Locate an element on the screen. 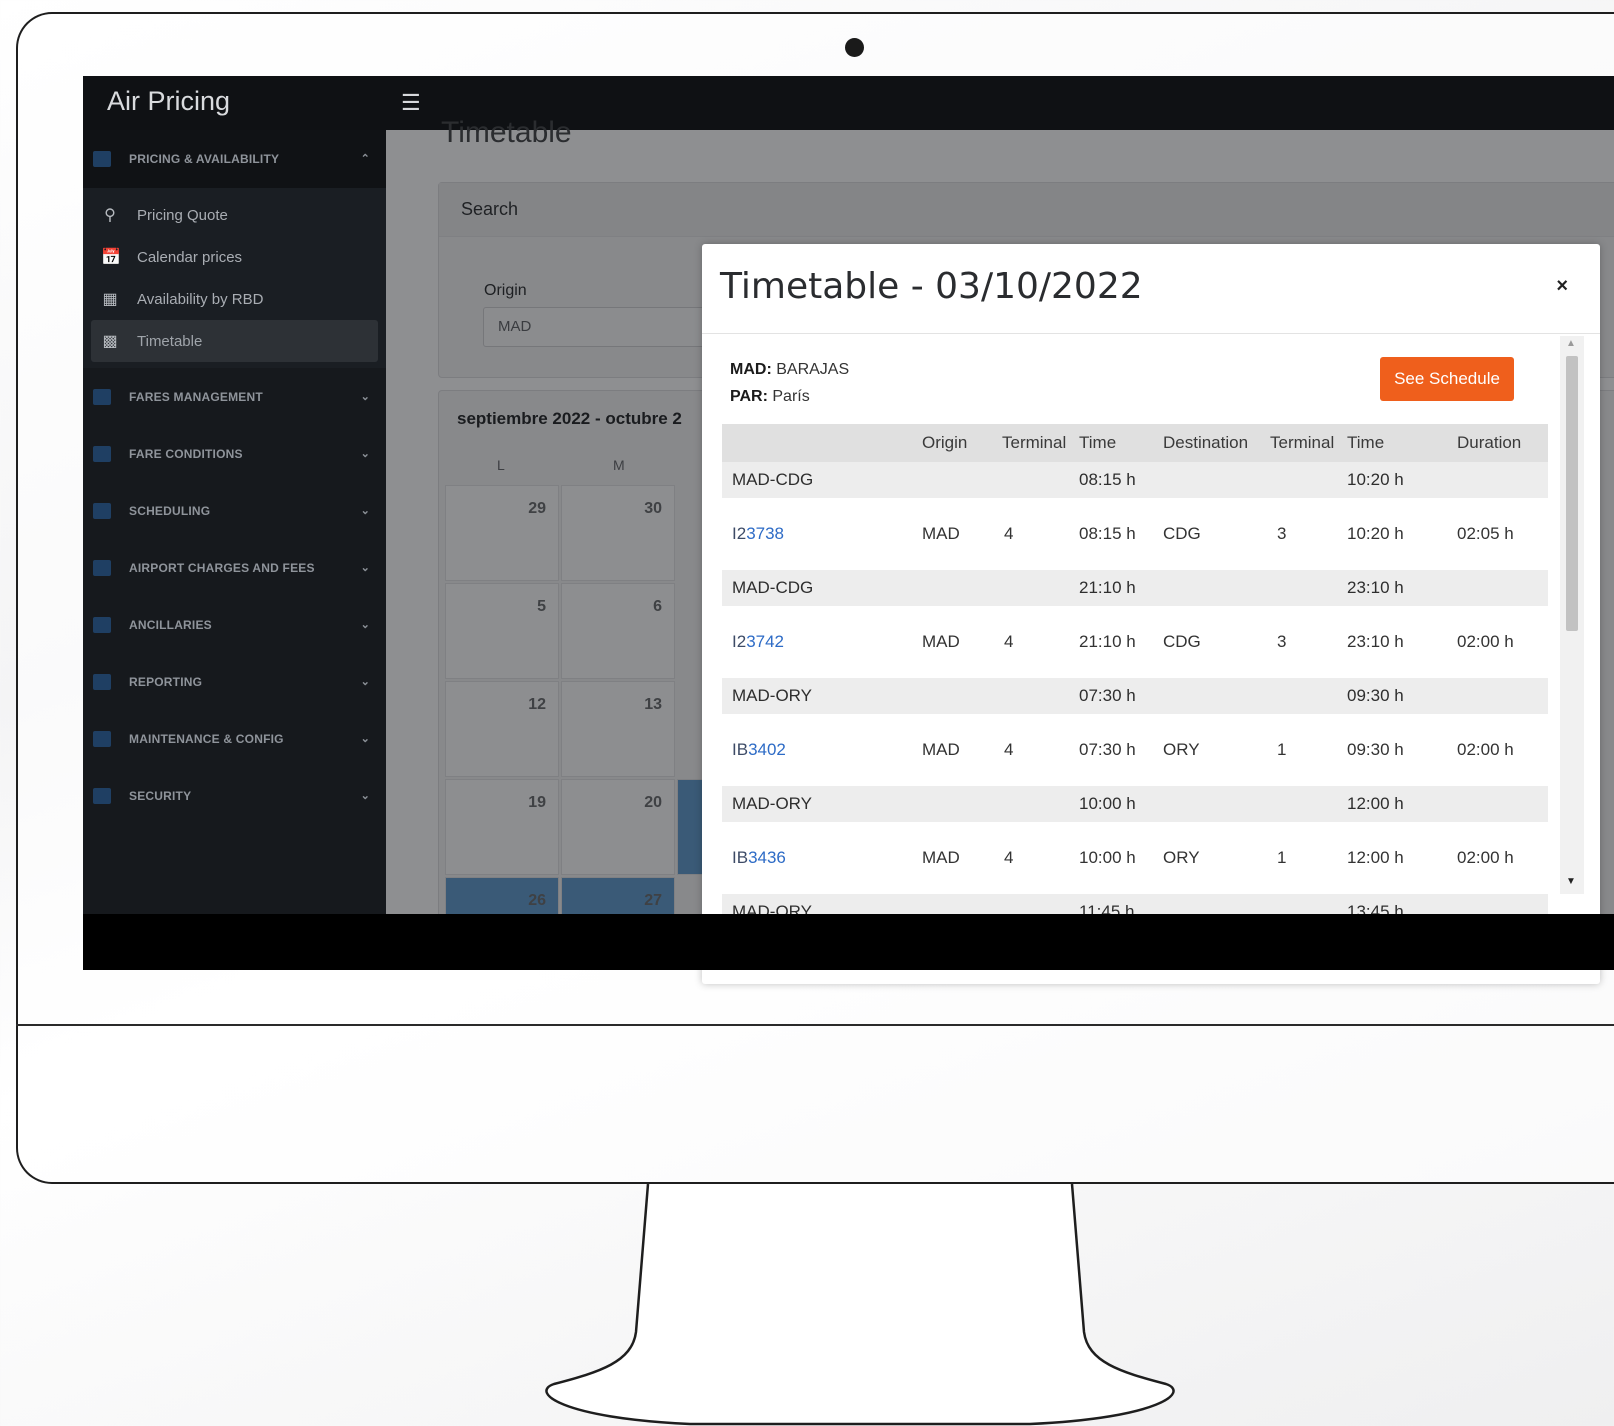 This screenshot has height=1426, width=1614. sidebar-section-scheduling: SCHEDULING ⌄ is located at coordinates (234, 510).